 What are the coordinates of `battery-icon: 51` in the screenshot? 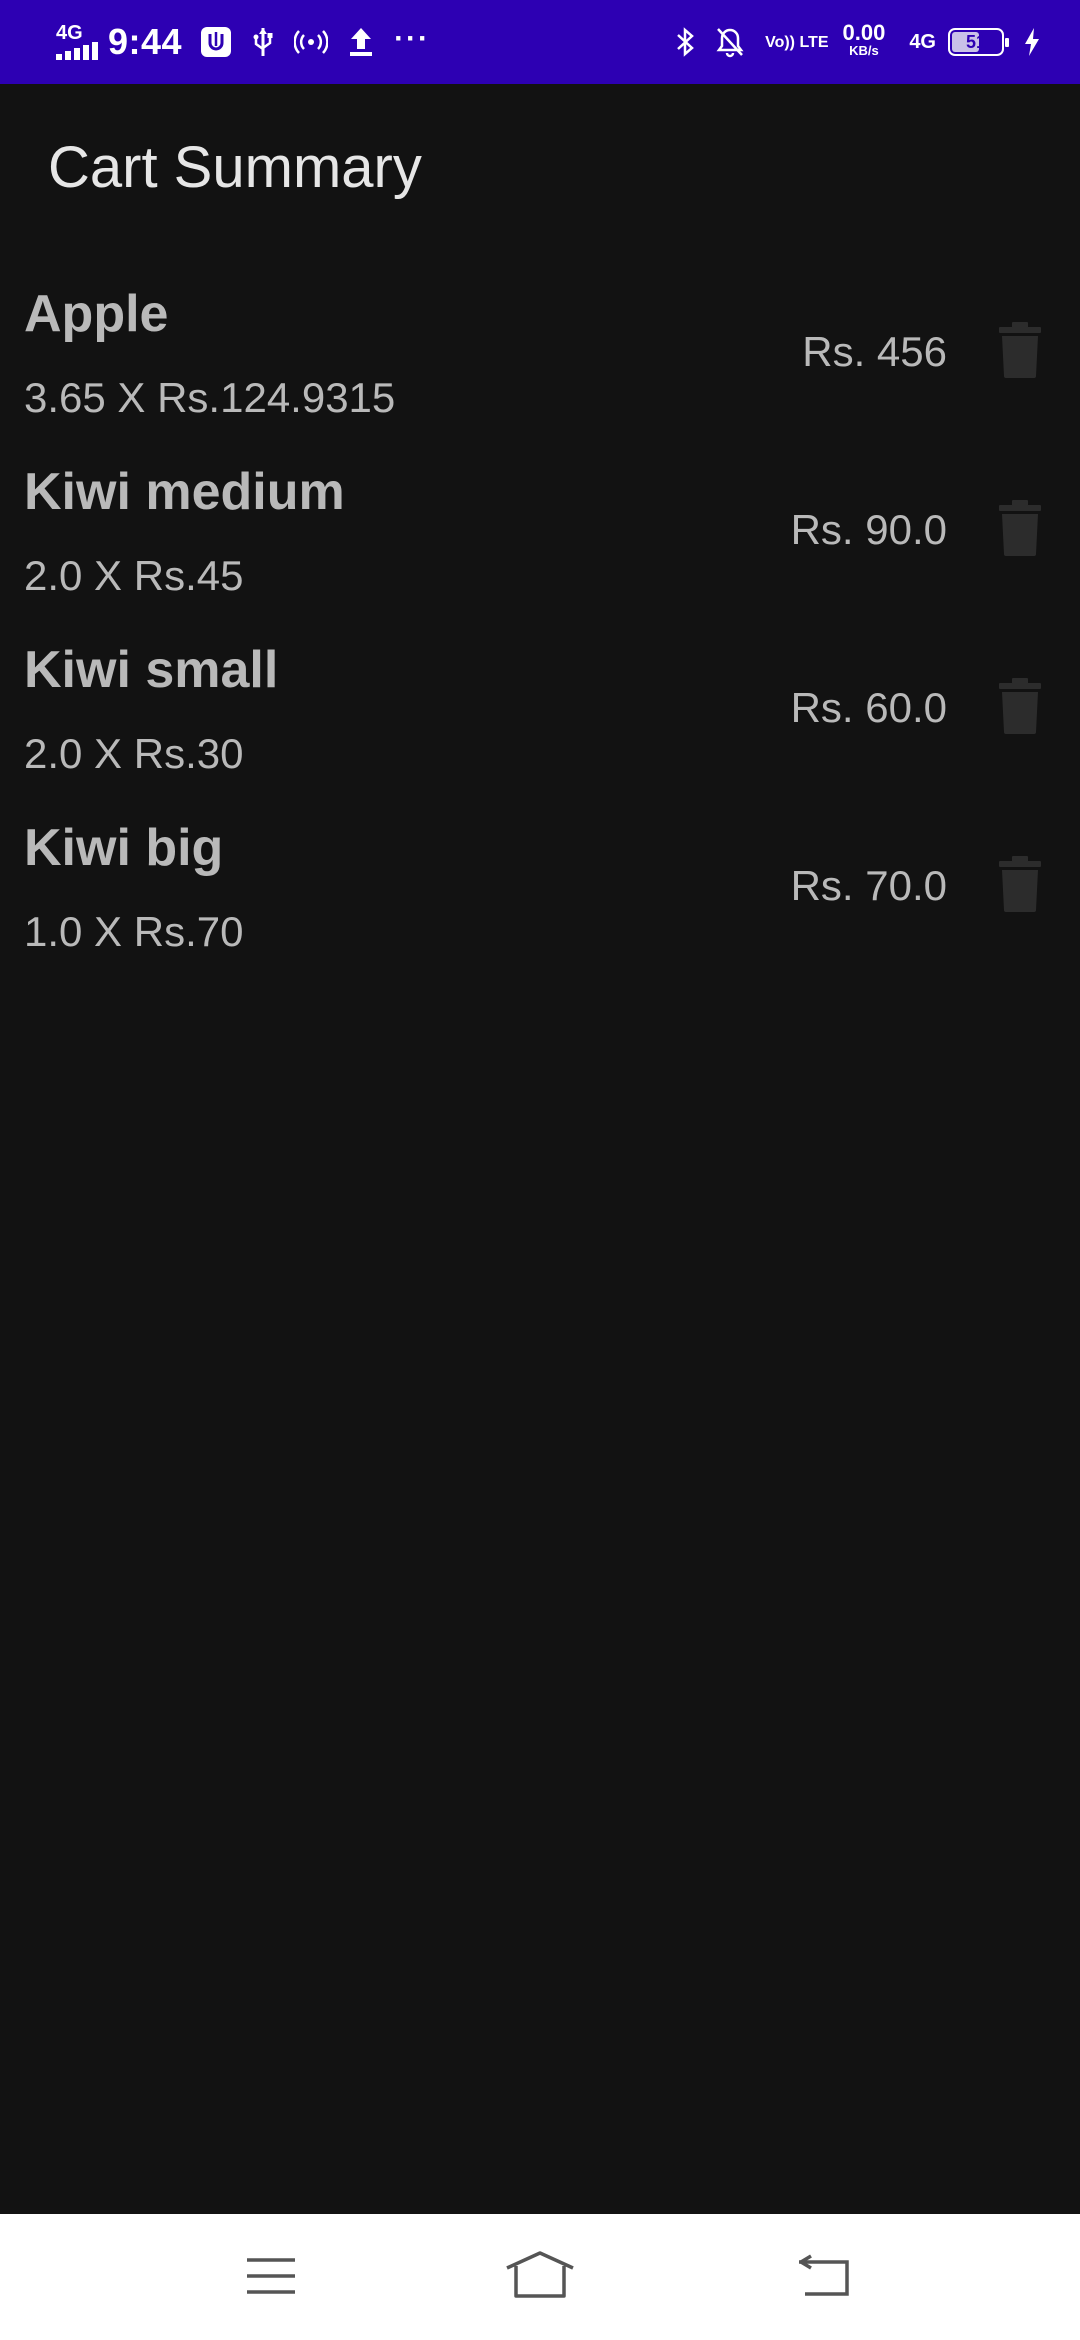 It's located at (978, 42).